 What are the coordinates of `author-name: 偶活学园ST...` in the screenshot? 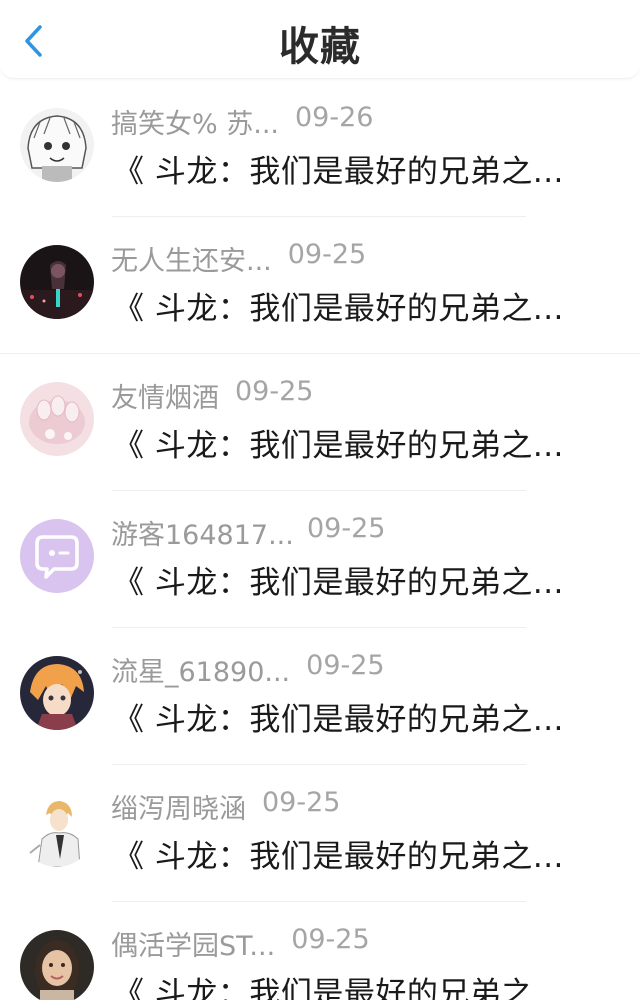 It's located at (193, 946).